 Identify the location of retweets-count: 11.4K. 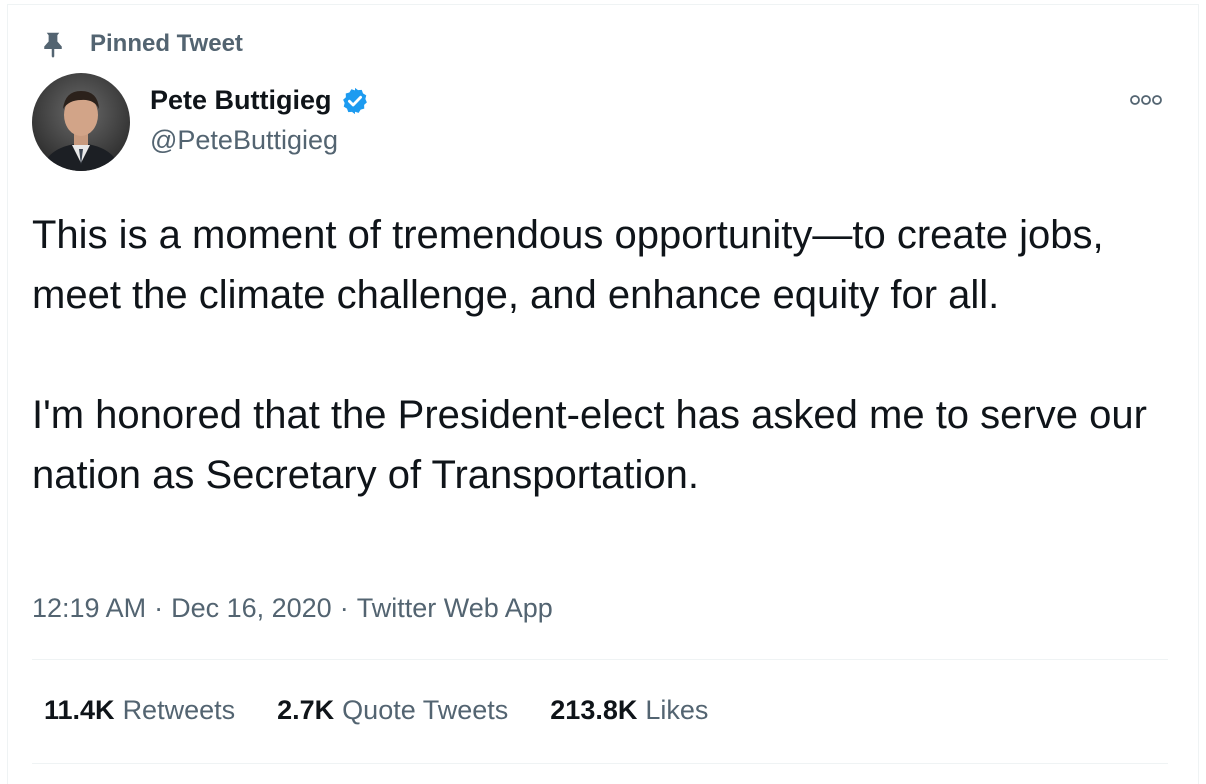
(79, 710).